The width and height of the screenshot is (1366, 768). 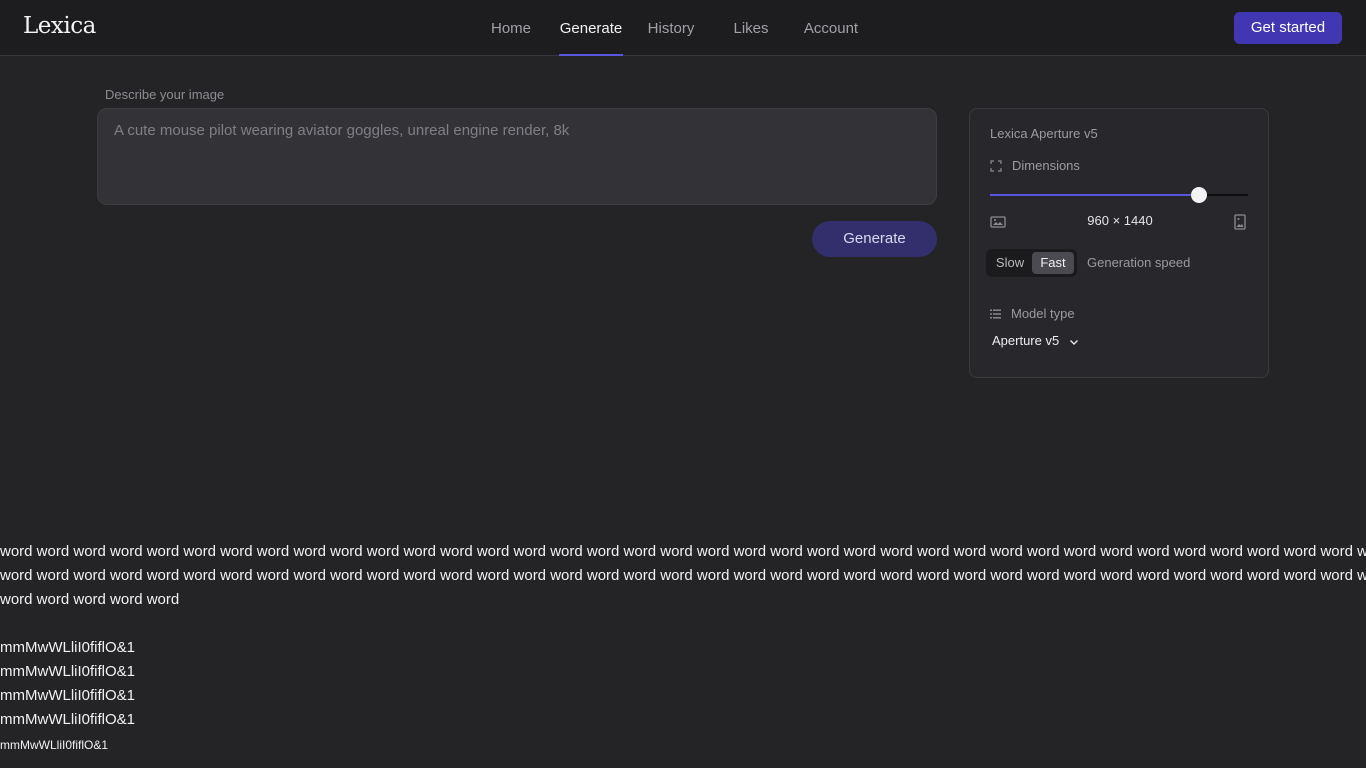 What do you see at coordinates (1026, 340) in the screenshot?
I see `model-selected-value: Aperture v5` at bounding box center [1026, 340].